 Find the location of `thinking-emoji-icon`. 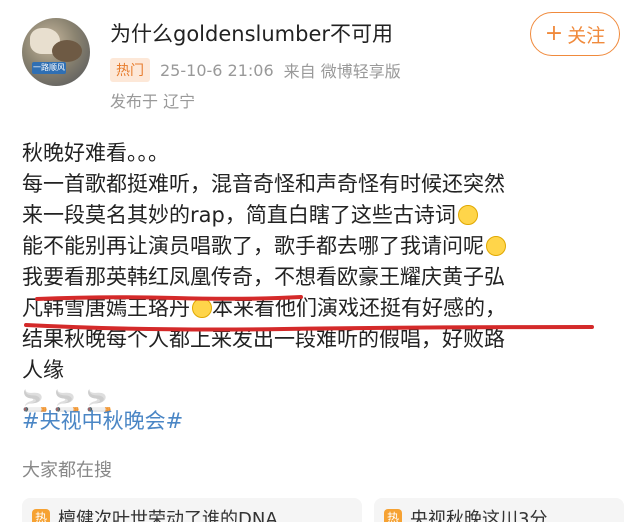

thinking-emoji-icon is located at coordinates (496, 246).